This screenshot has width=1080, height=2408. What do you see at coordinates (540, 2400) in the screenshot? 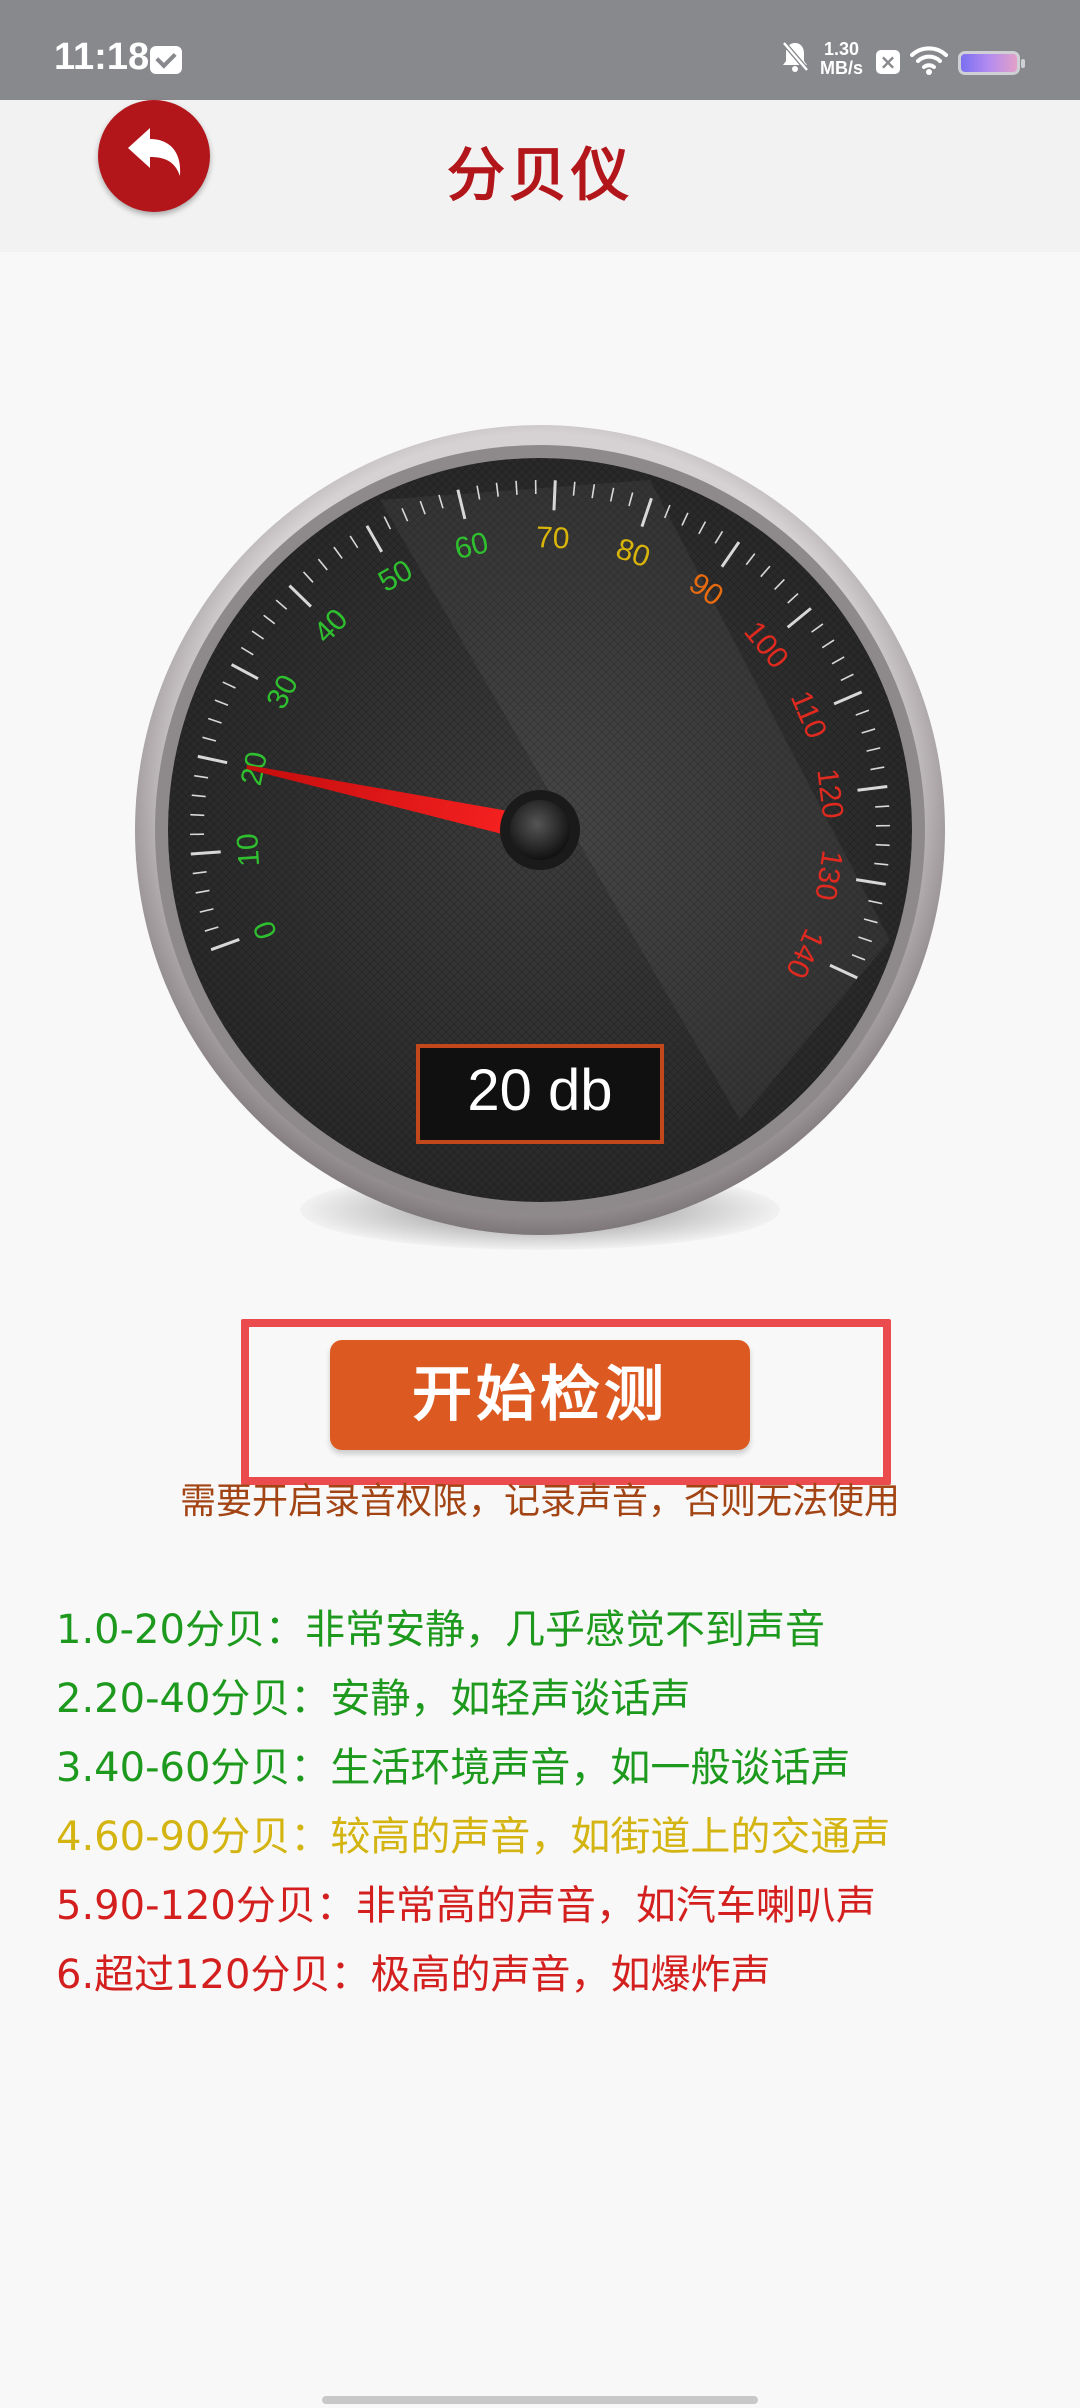
I see `home-indicator` at bounding box center [540, 2400].